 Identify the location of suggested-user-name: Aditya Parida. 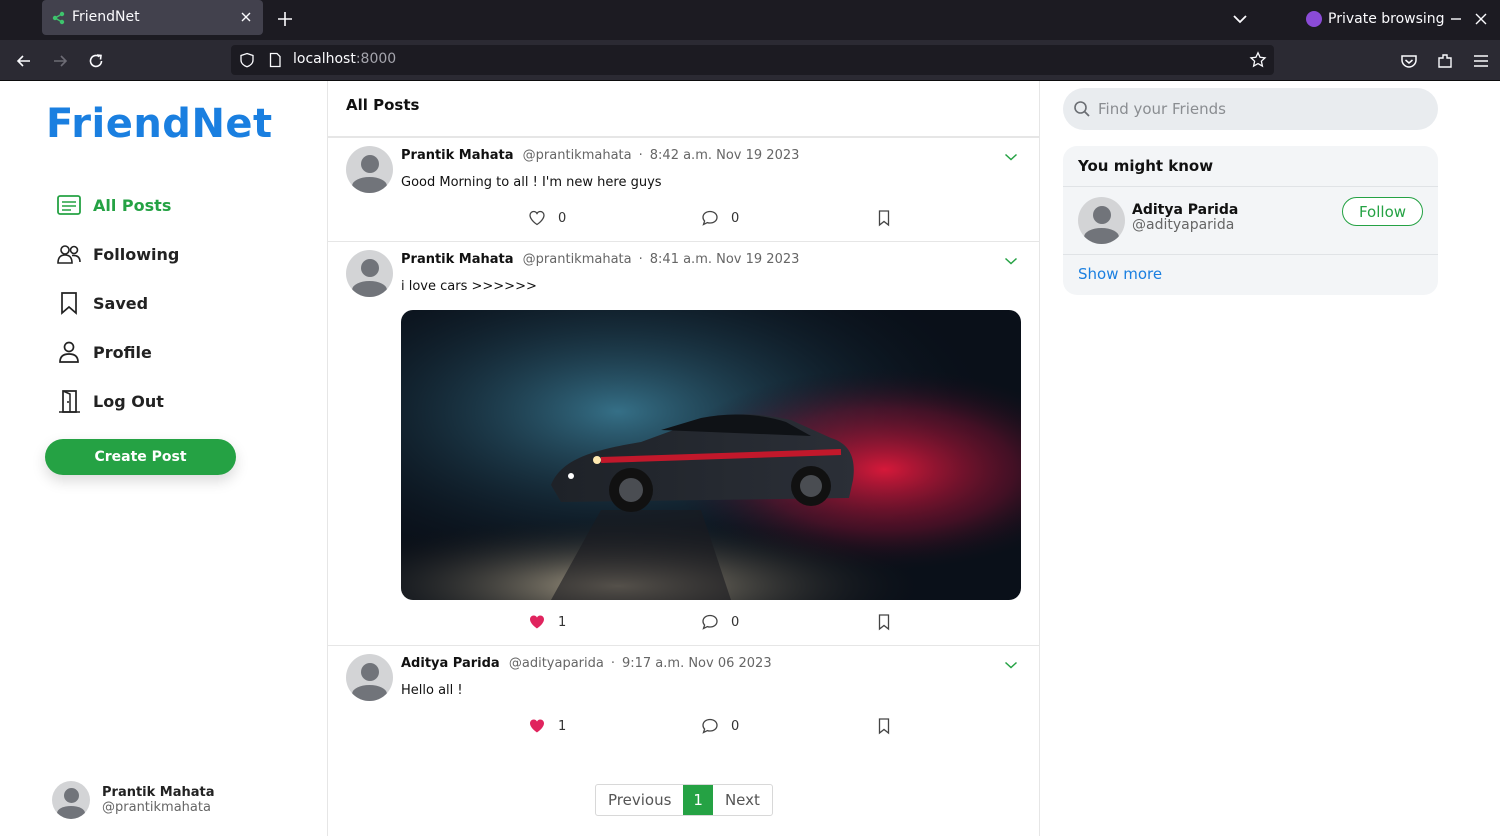
(1185, 210).